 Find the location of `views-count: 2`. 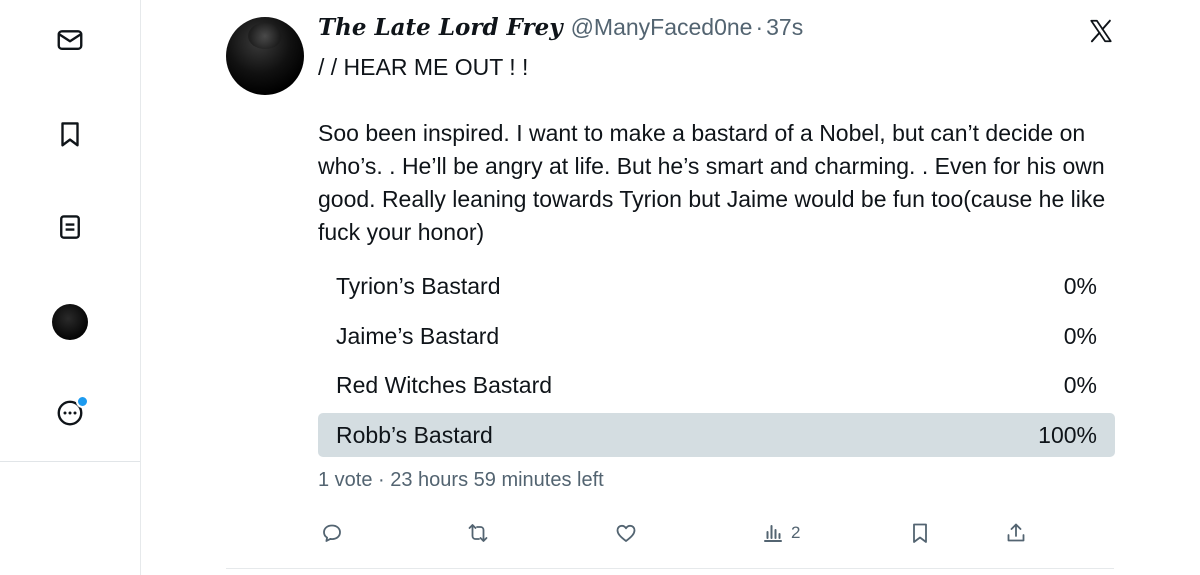

views-count: 2 is located at coordinates (796, 532).